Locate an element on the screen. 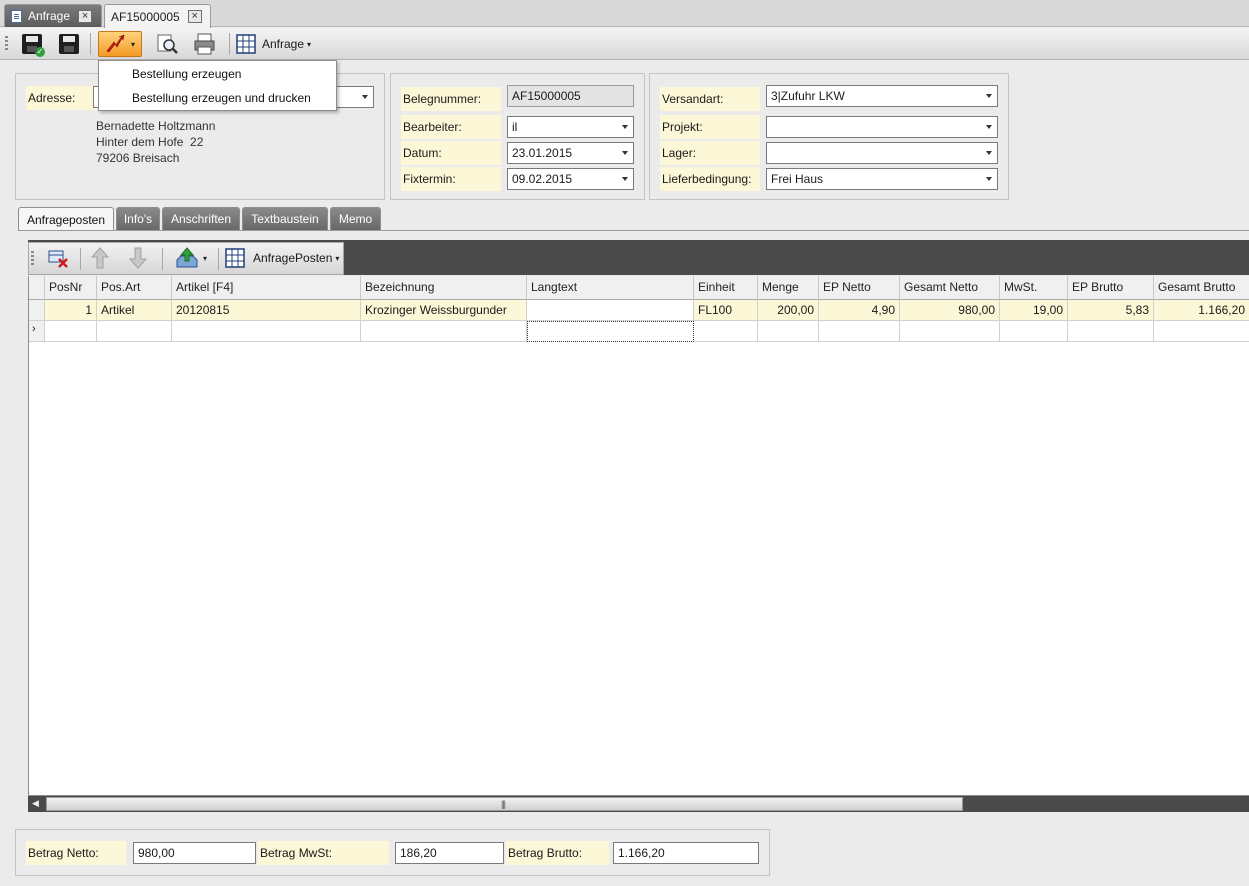 The height and width of the screenshot is (886, 1249). arrow-up-icon is located at coordinates (100, 258).